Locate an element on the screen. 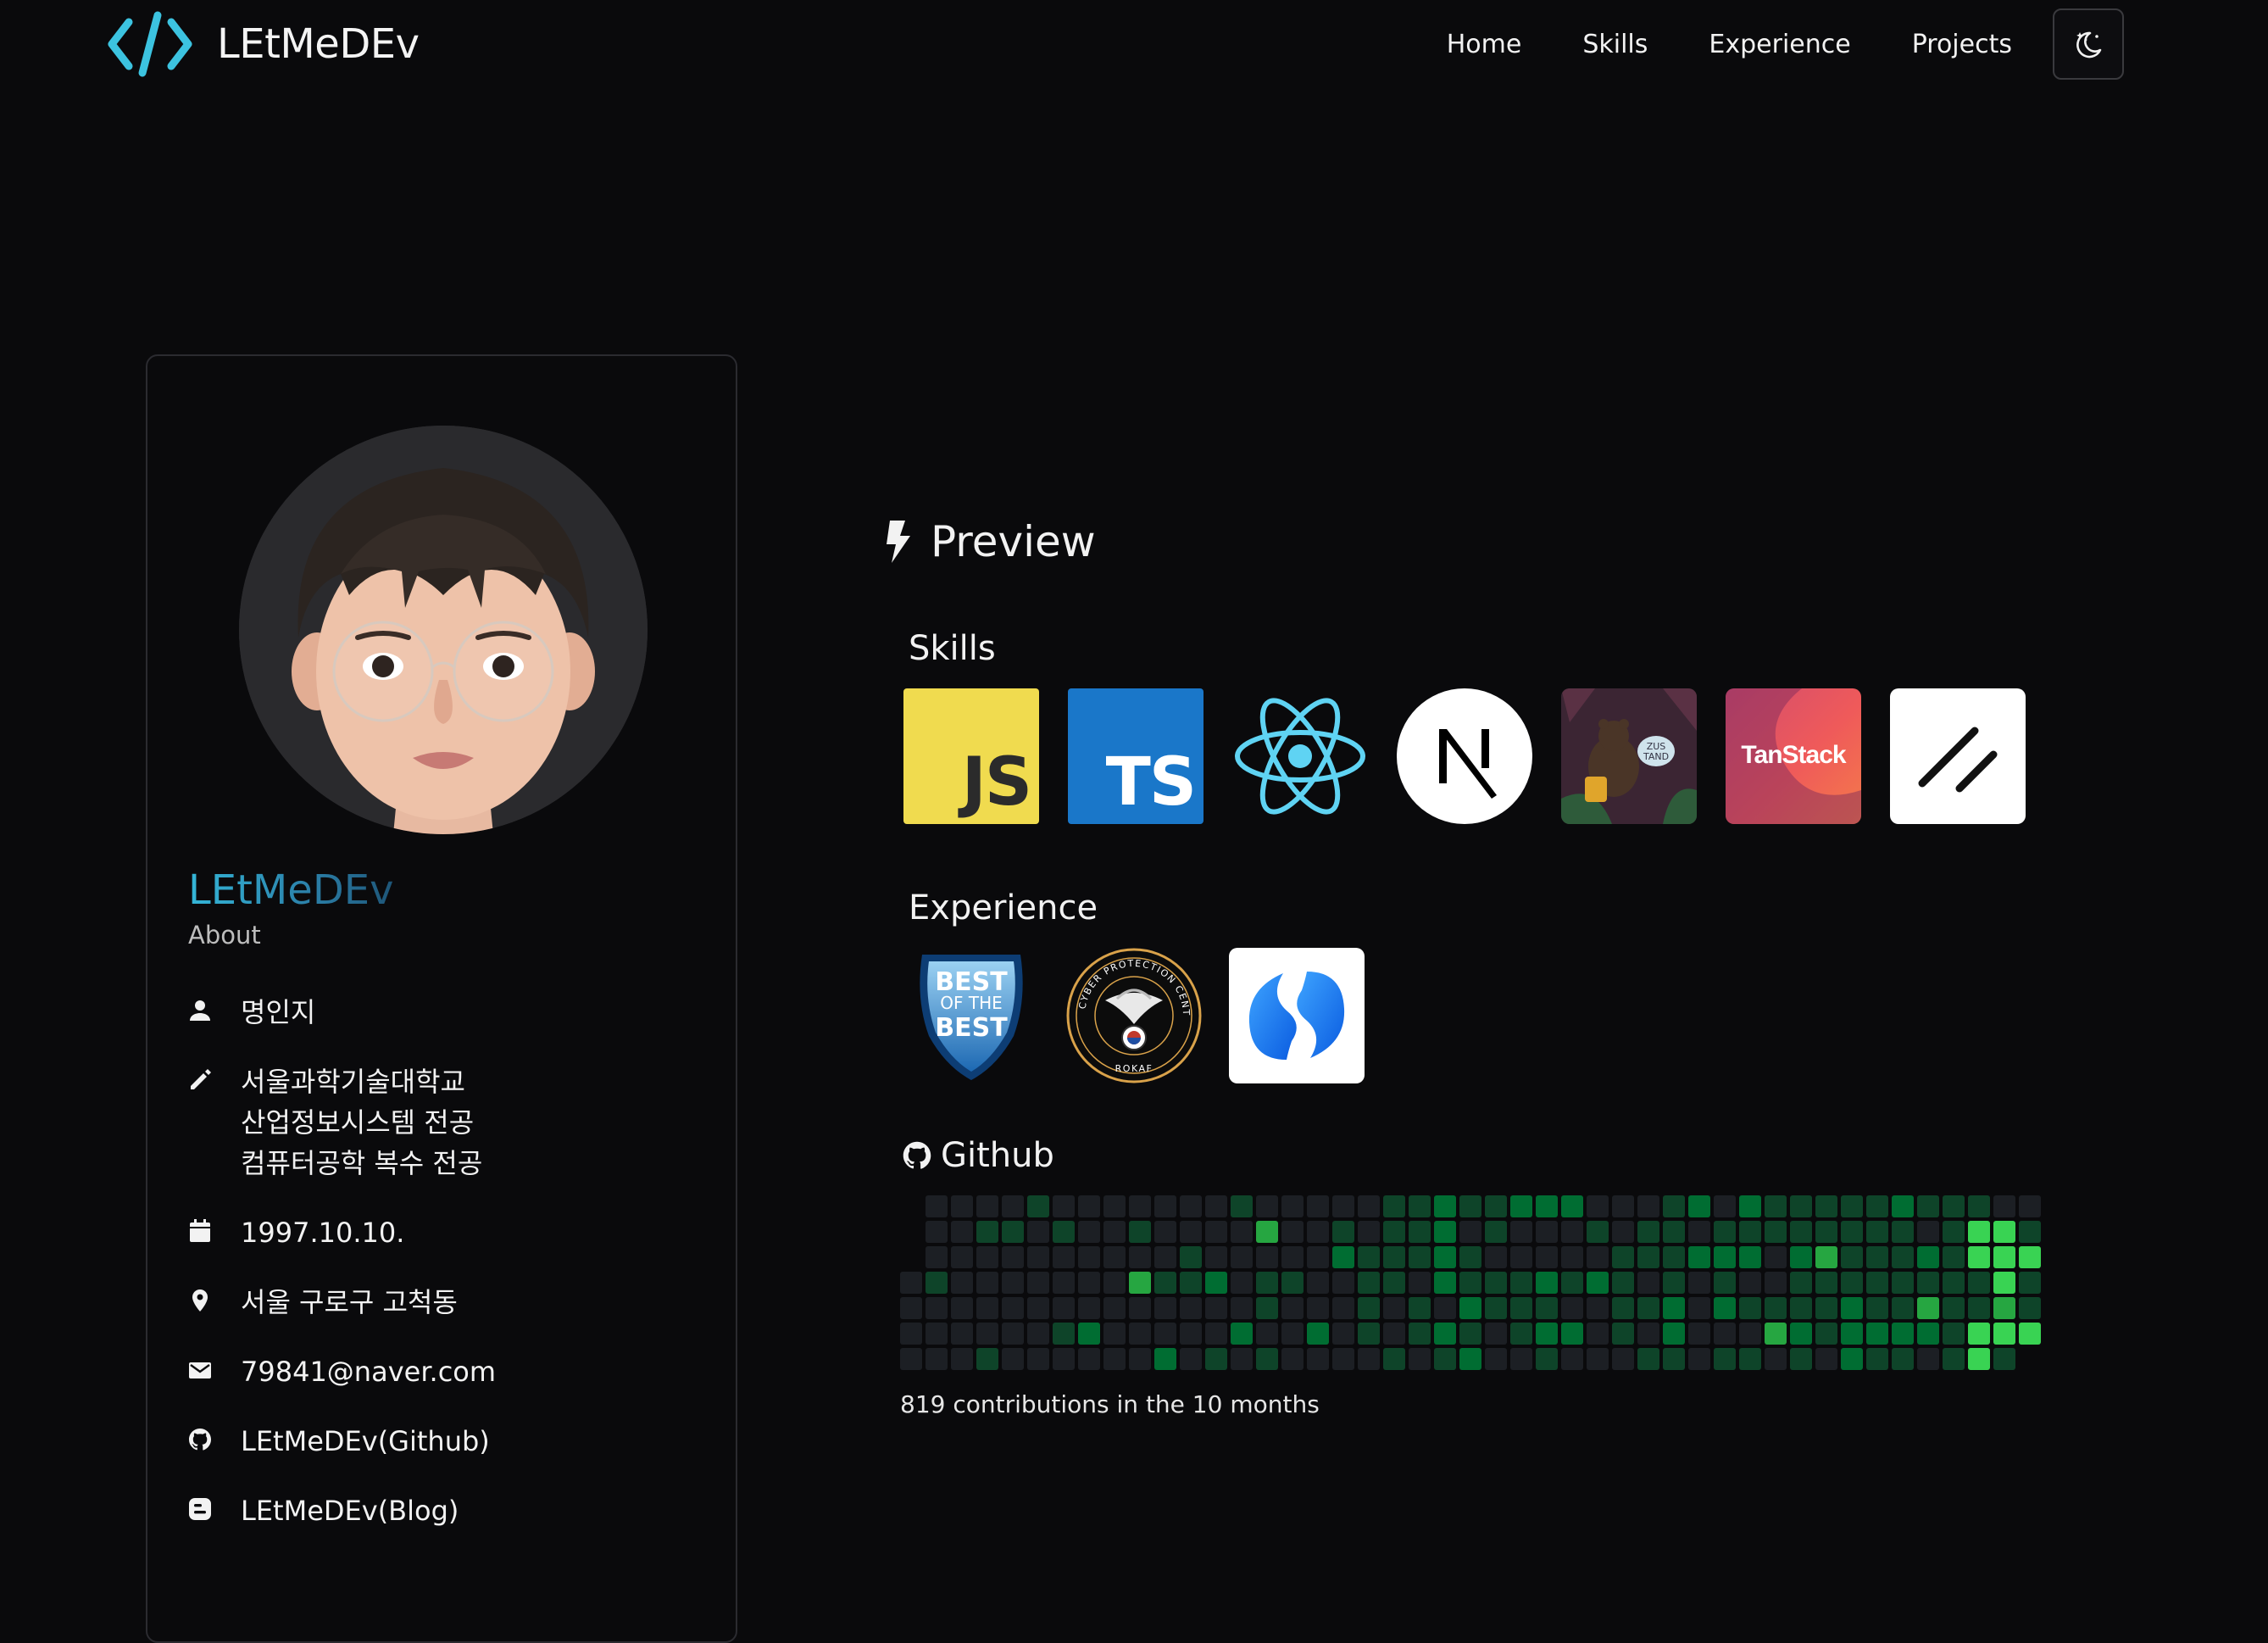  nav-skills: Skills is located at coordinates (1615, 44).